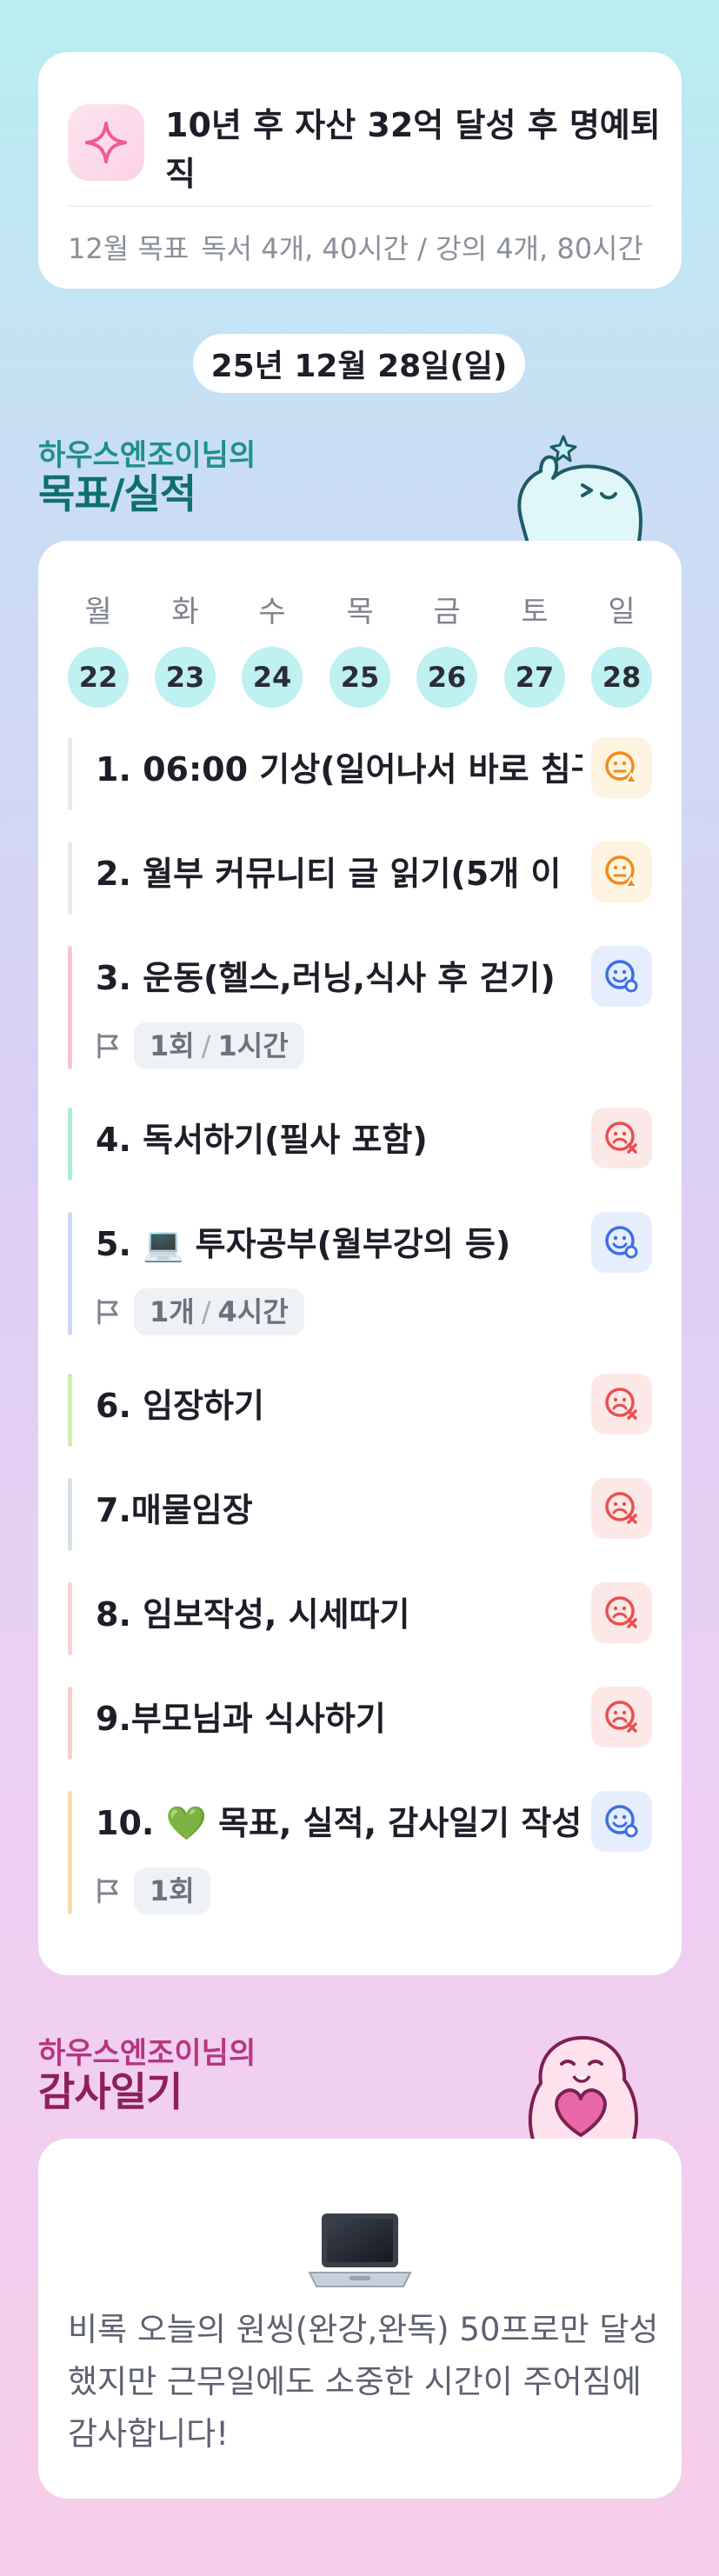 The width and height of the screenshot is (719, 2576). Describe the element at coordinates (360, 1410) in the screenshot. I see `task-item: 6. 임장하기` at that location.